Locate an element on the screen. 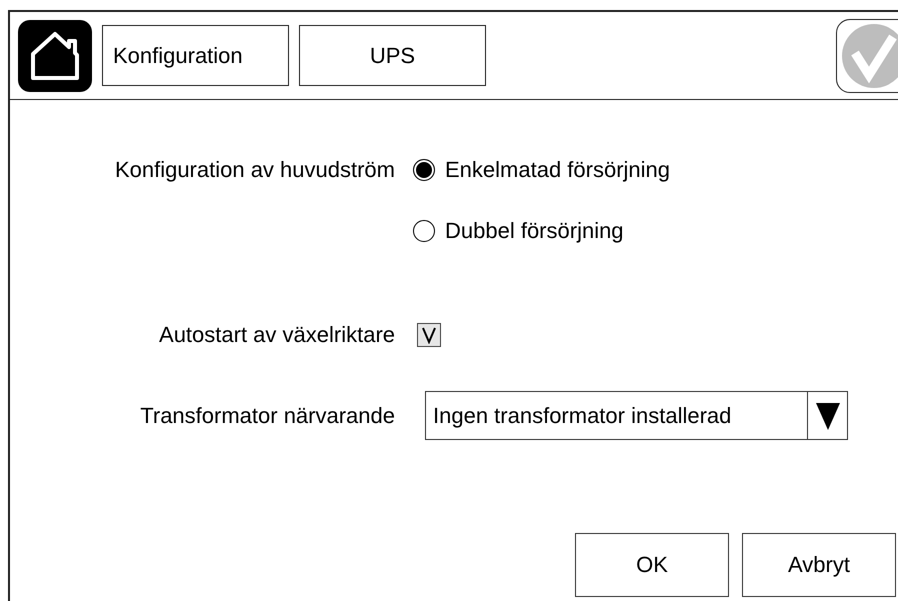 Image resolution: width=898 pixels, height=601 pixels. home-button is located at coordinates (55, 56).